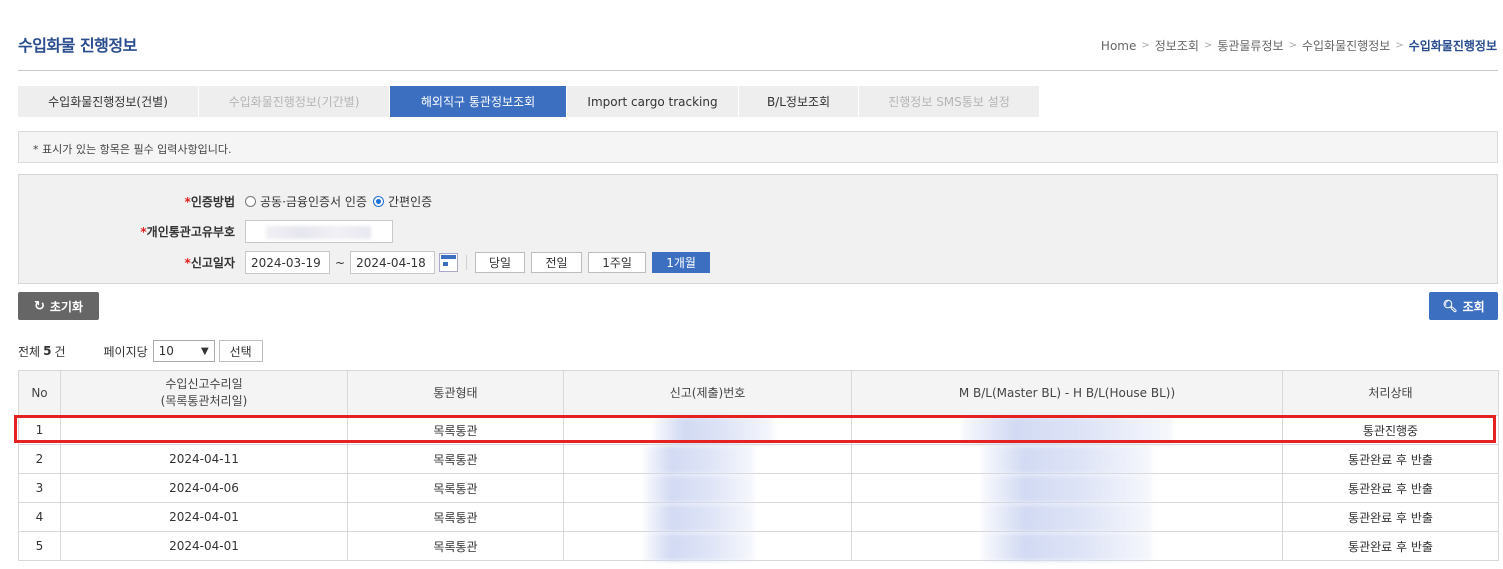  Describe the element at coordinates (29, 351) in the screenshot. I see `total-prefix: 전체` at that location.